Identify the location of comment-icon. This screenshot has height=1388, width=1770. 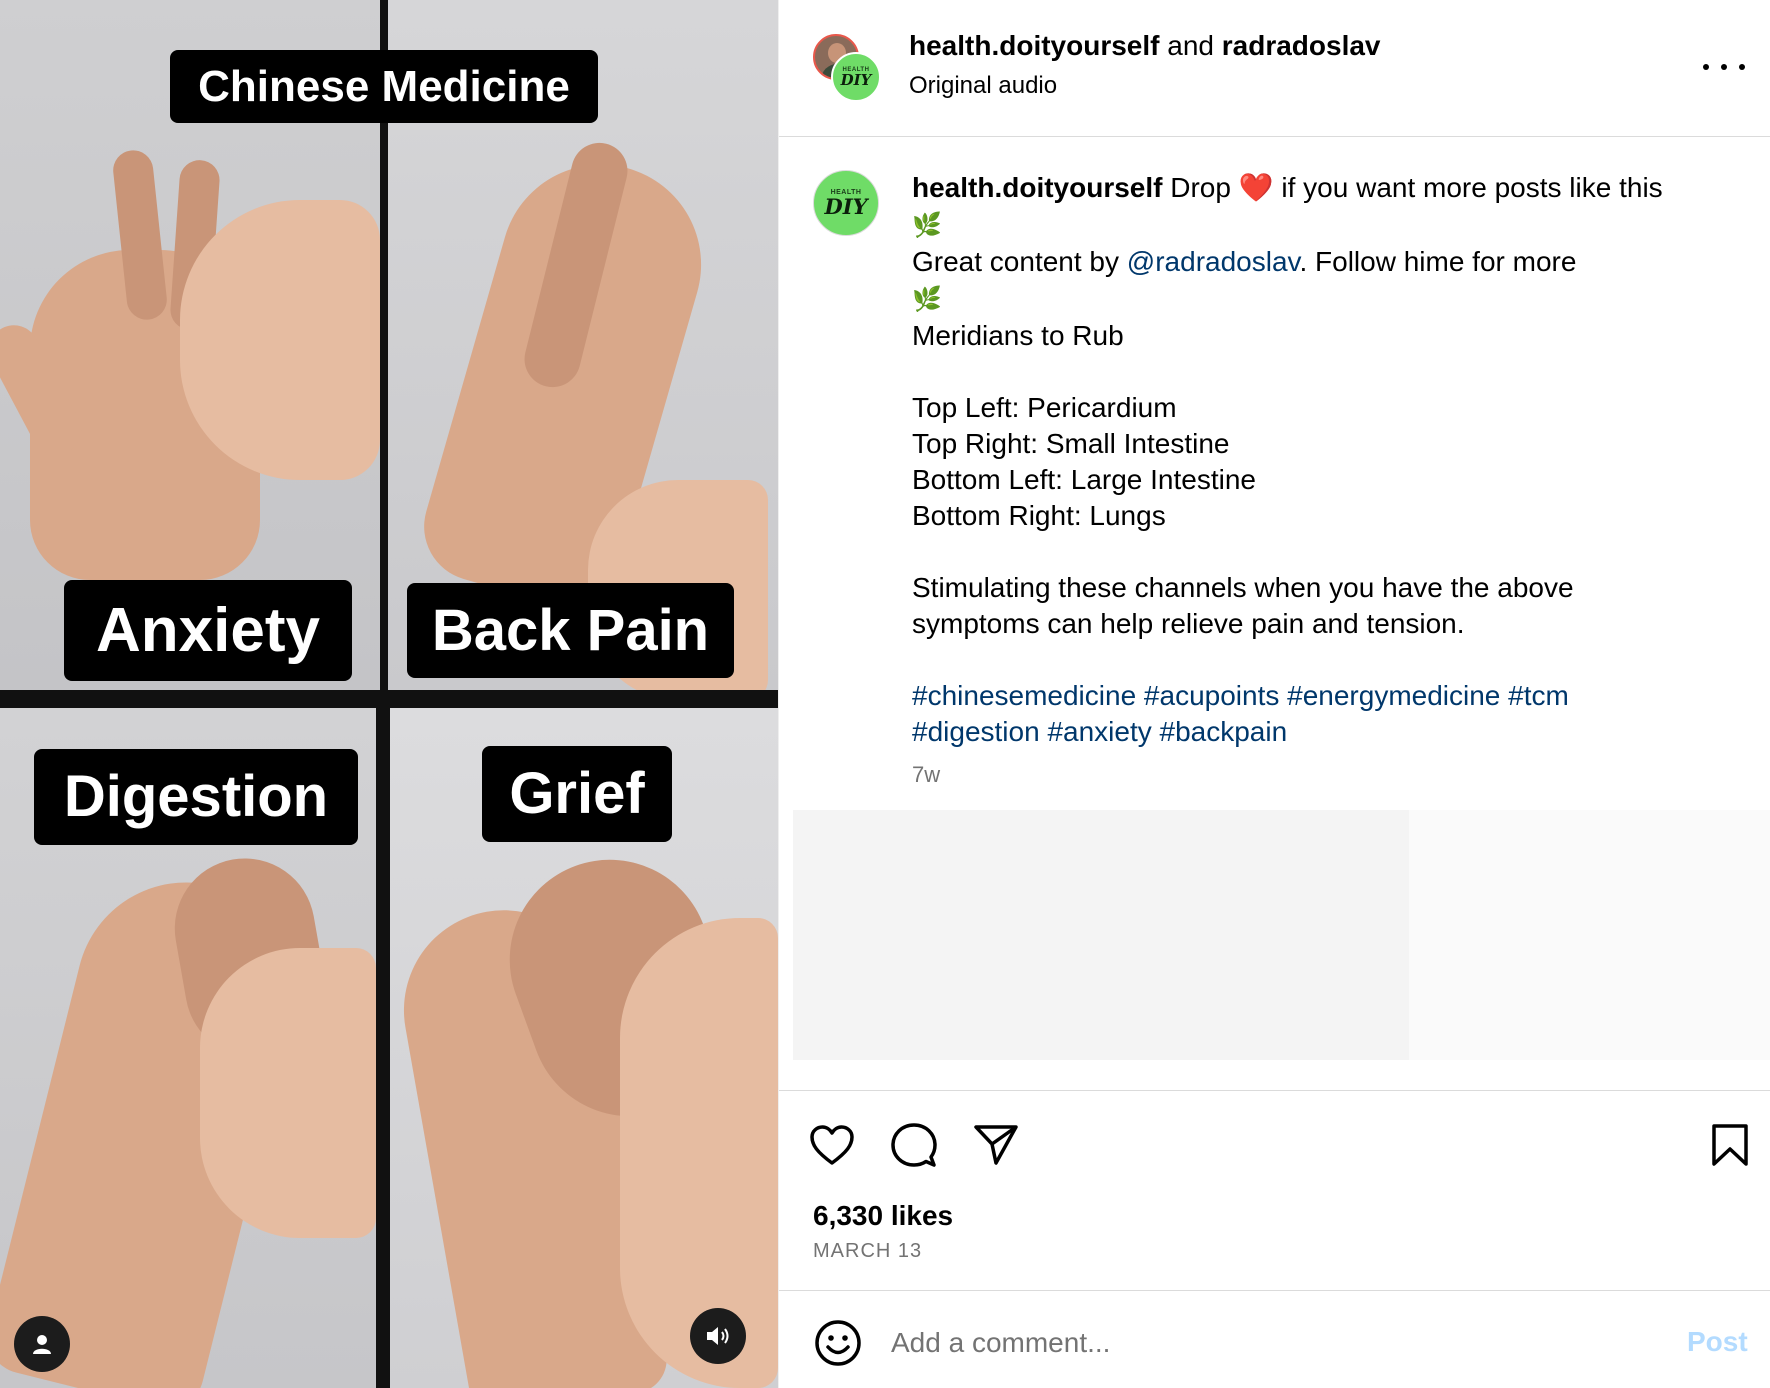
(914, 1145).